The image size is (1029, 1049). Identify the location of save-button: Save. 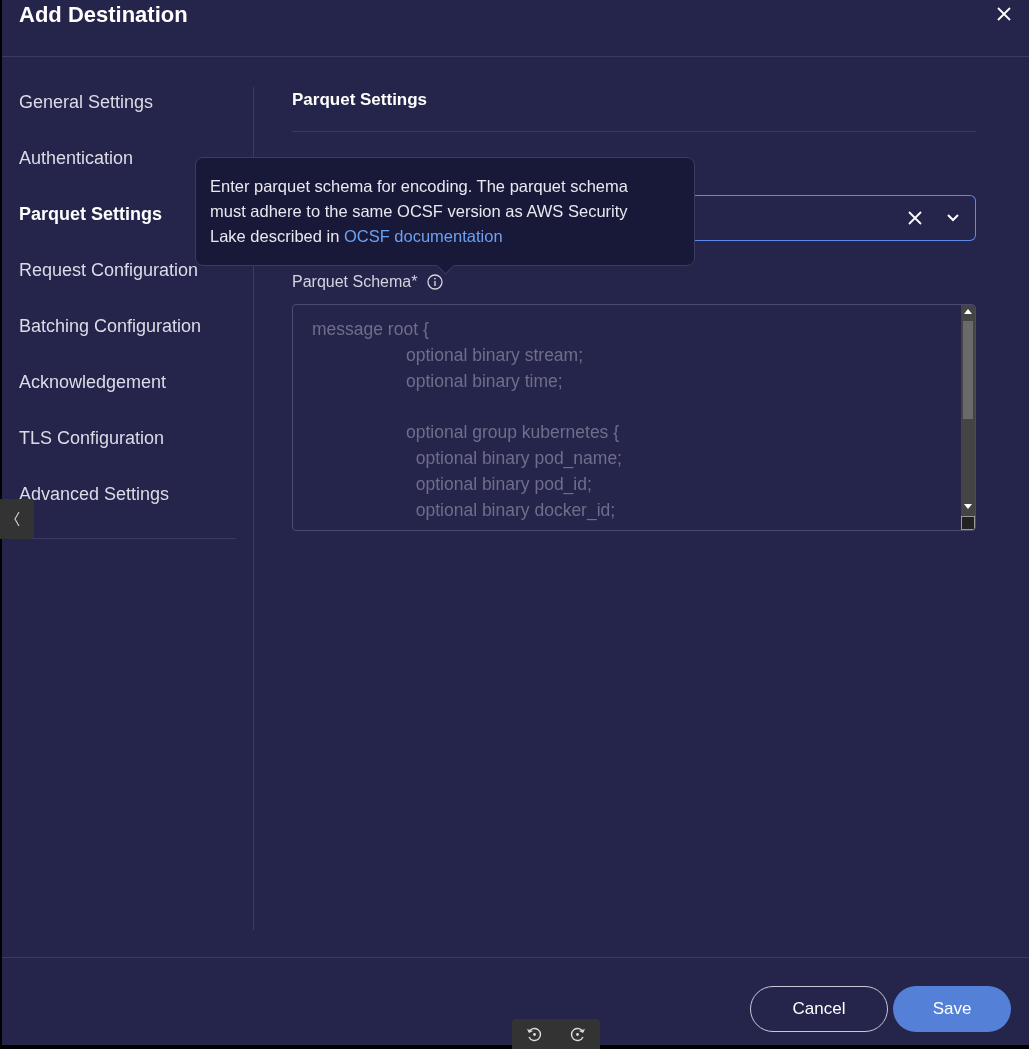
(952, 1008).